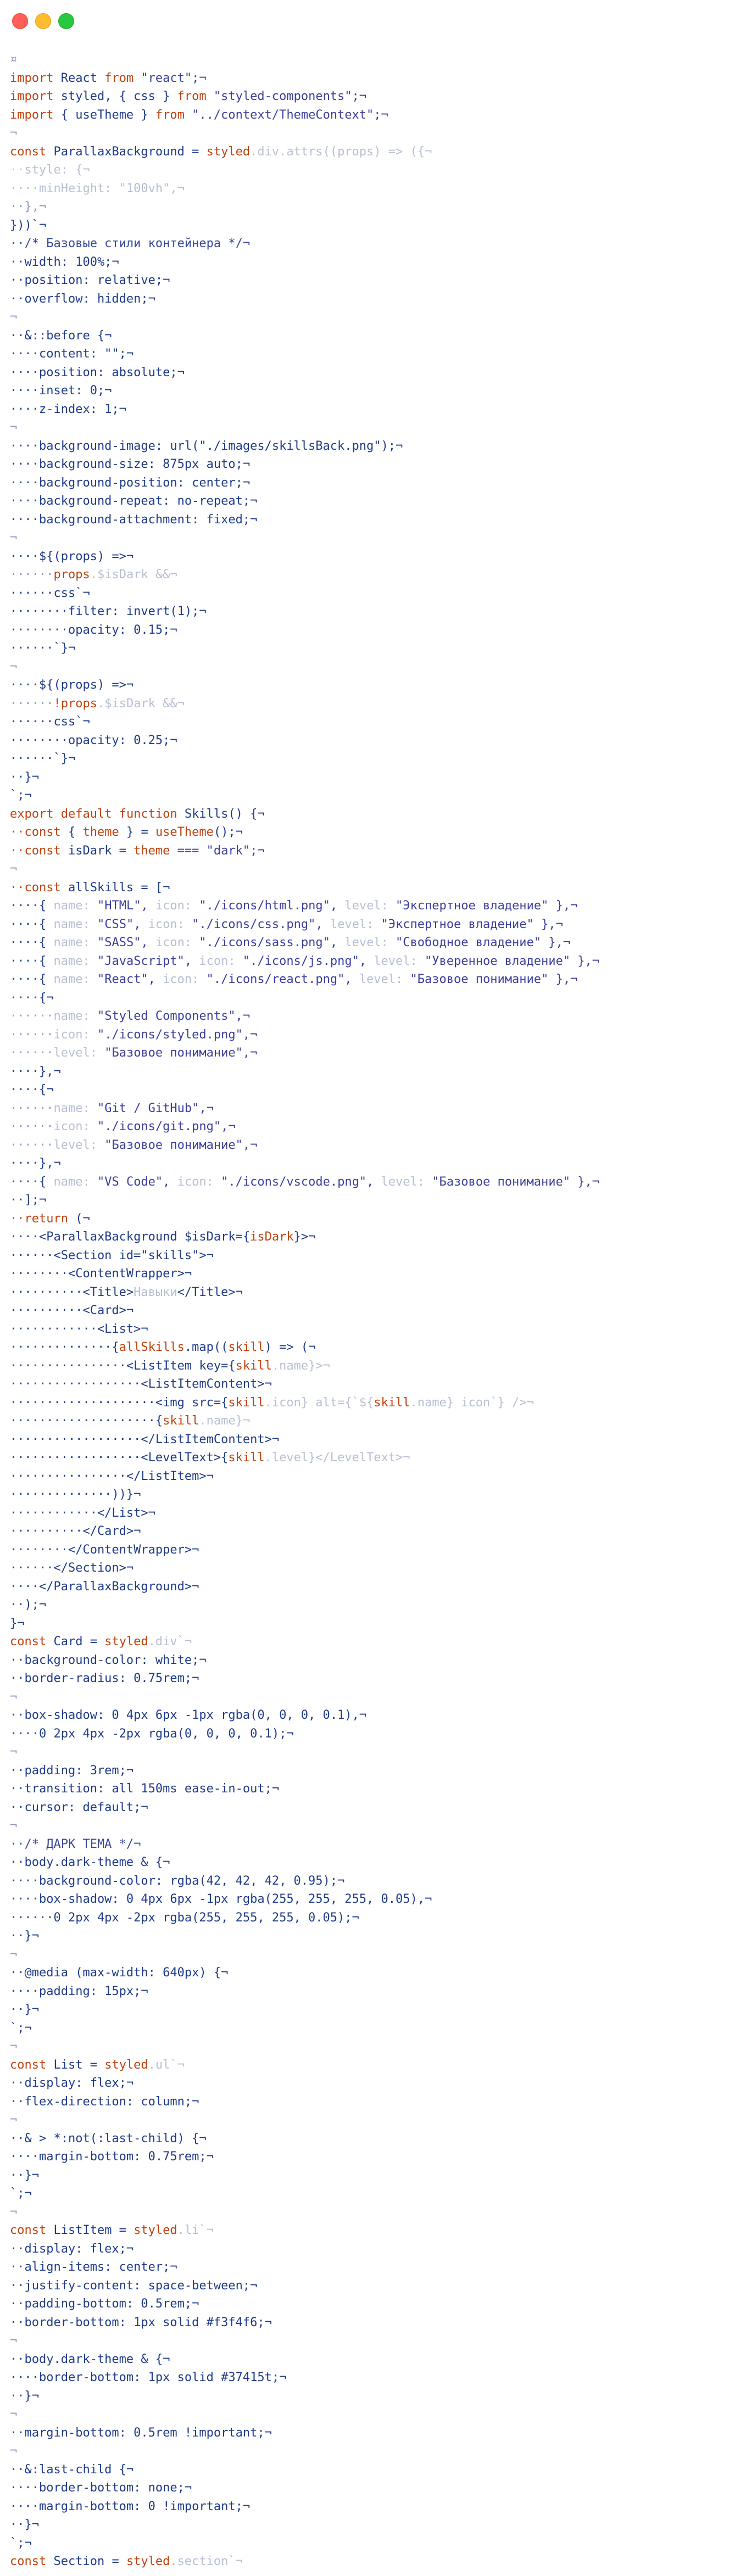  What do you see at coordinates (378, 1642) in the screenshot?
I see `code-line: const Card = styled.div`¬` at bounding box center [378, 1642].